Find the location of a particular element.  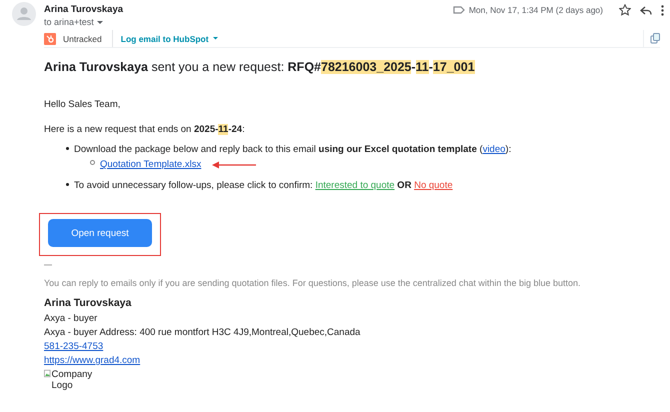

copy-icon is located at coordinates (655, 38).